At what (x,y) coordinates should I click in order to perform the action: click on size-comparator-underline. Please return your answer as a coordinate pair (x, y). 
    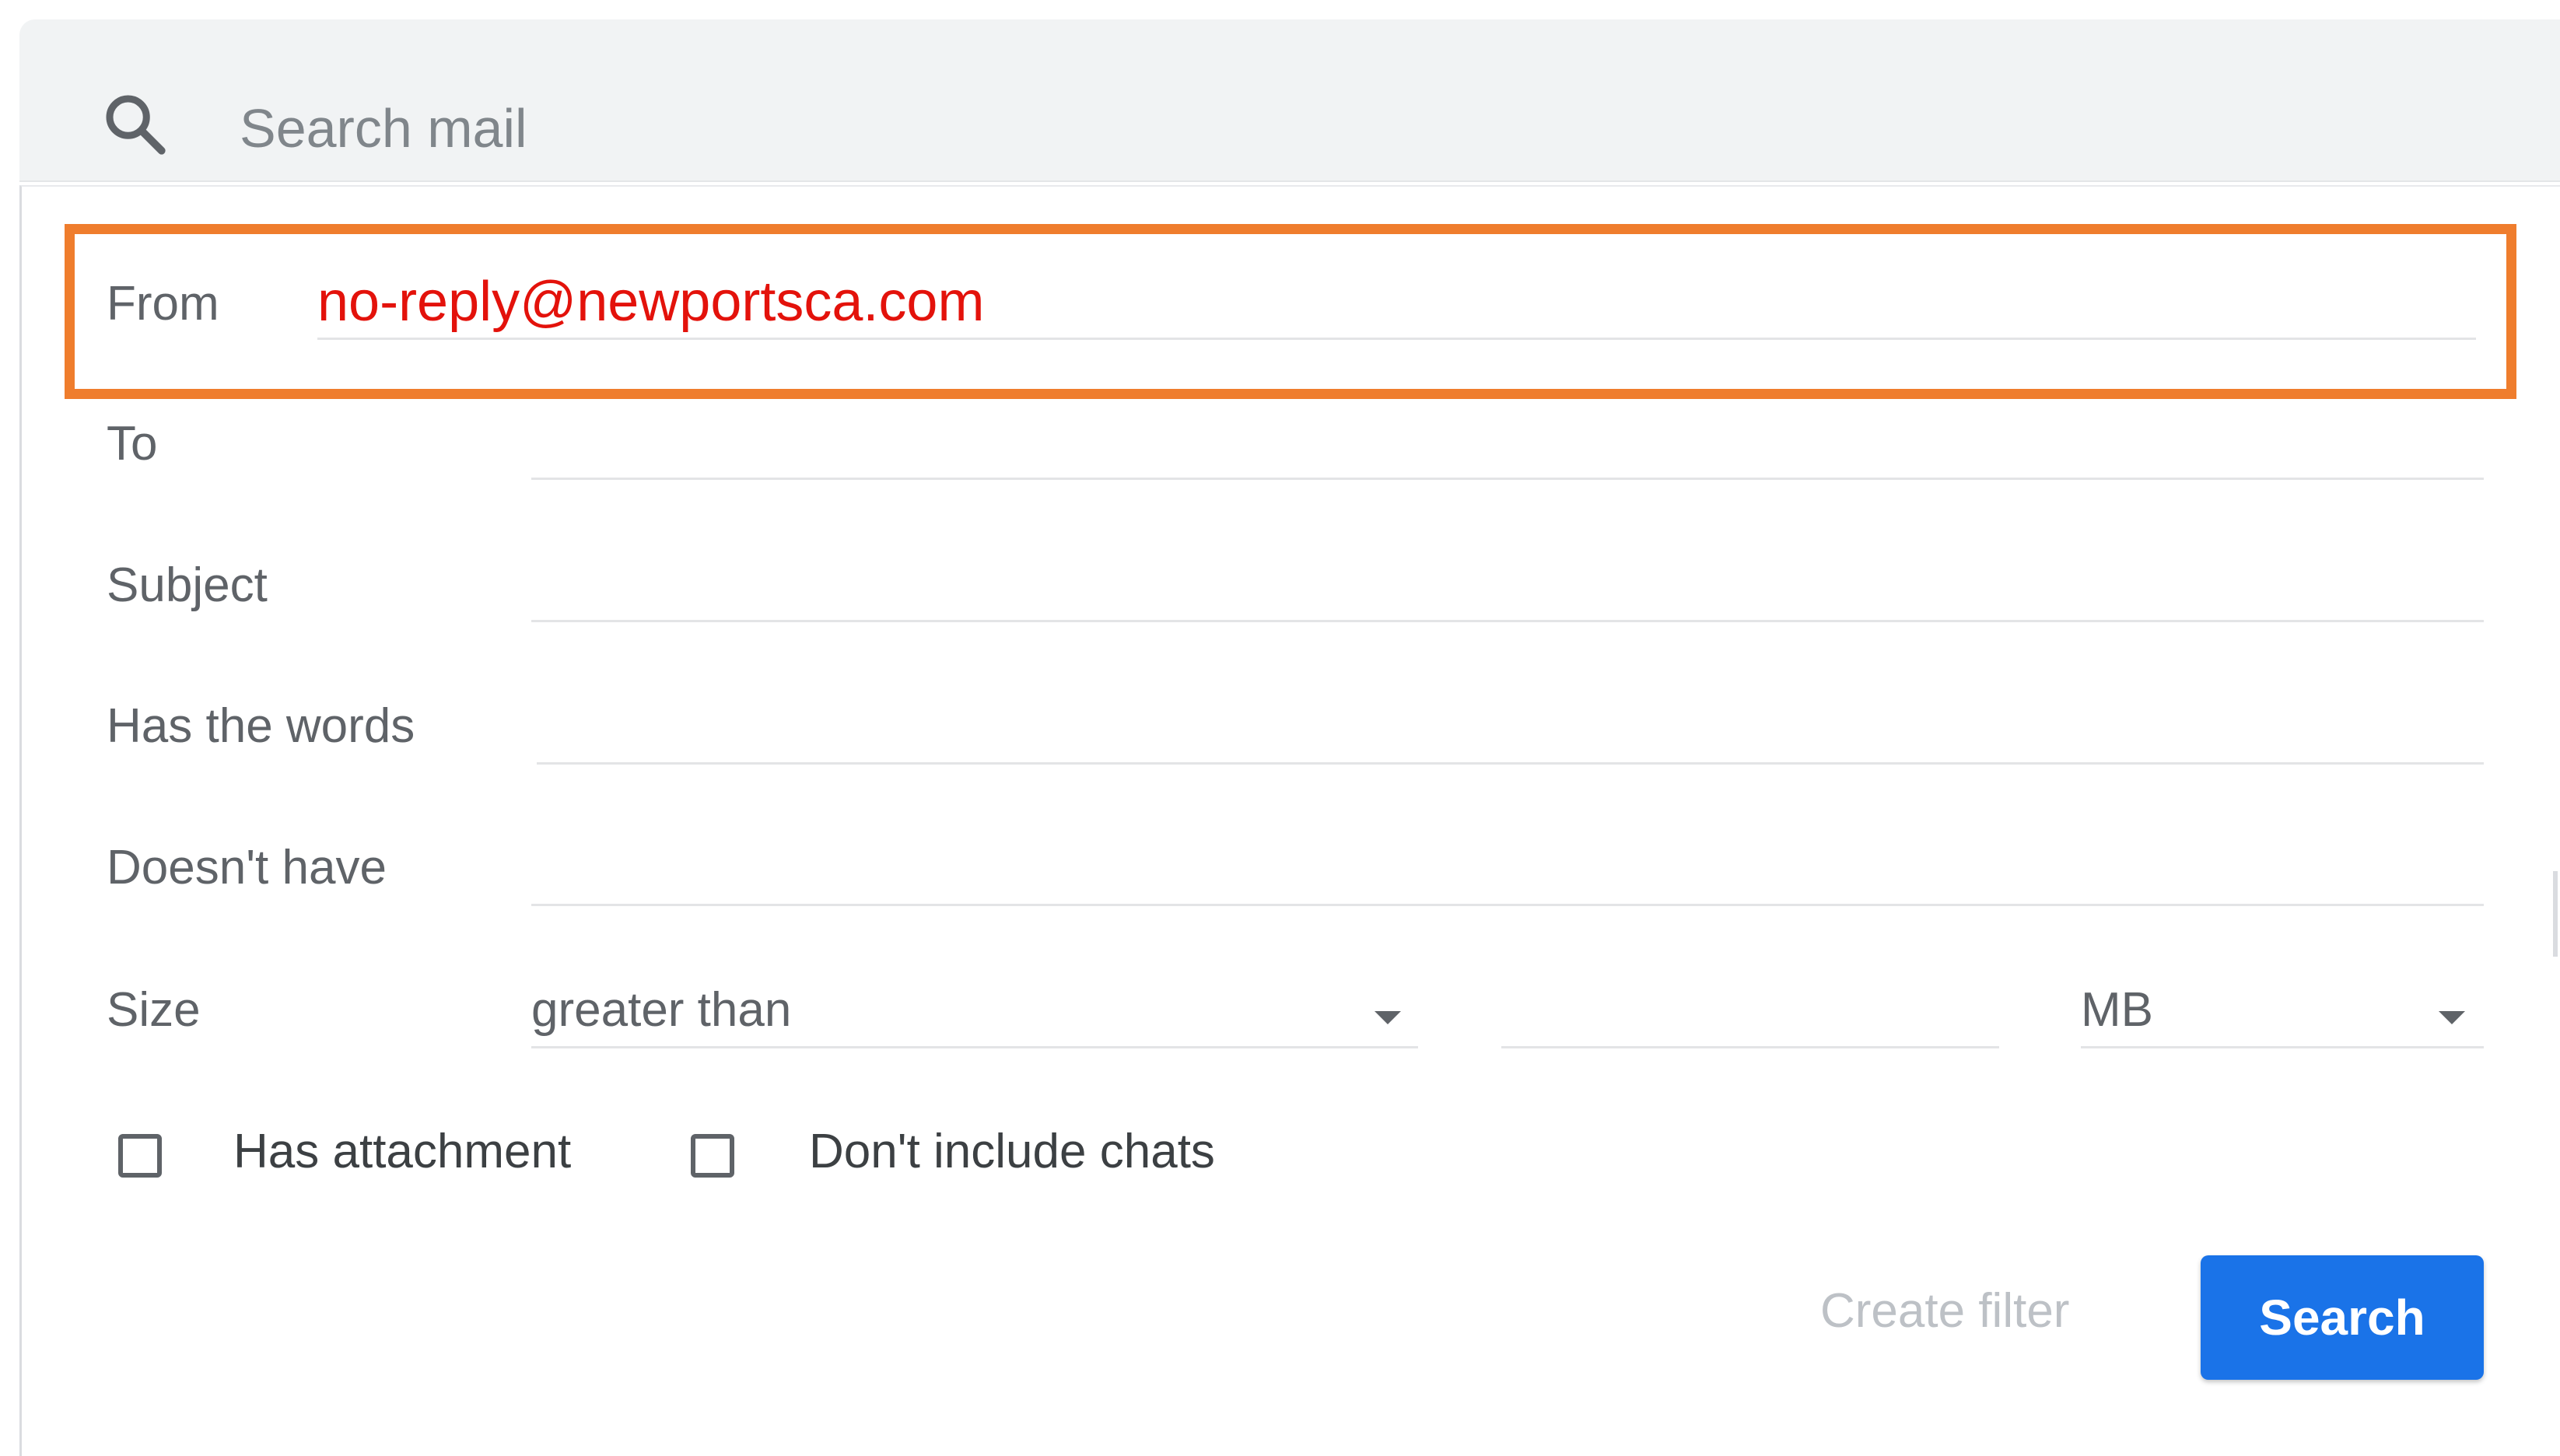
    Looking at the image, I should click on (975, 1047).